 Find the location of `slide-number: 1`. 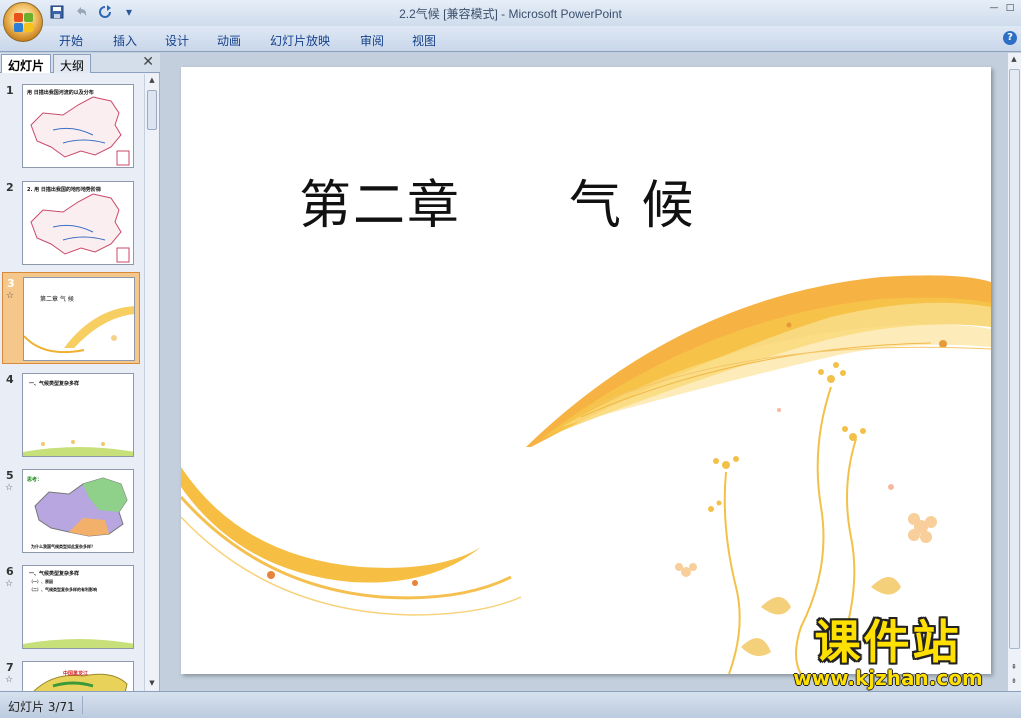

slide-number: 1 is located at coordinates (10, 90).